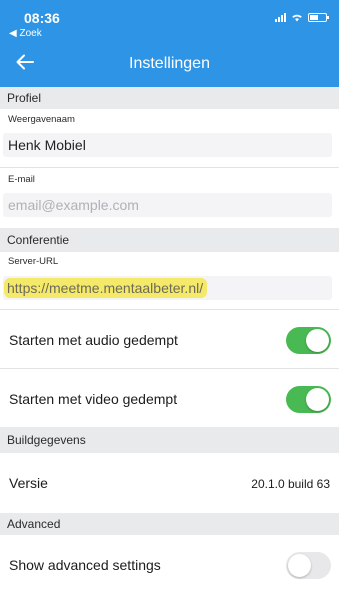 The image size is (339, 593). I want to click on section-header-advanced: Advanced, so click(169, 524).